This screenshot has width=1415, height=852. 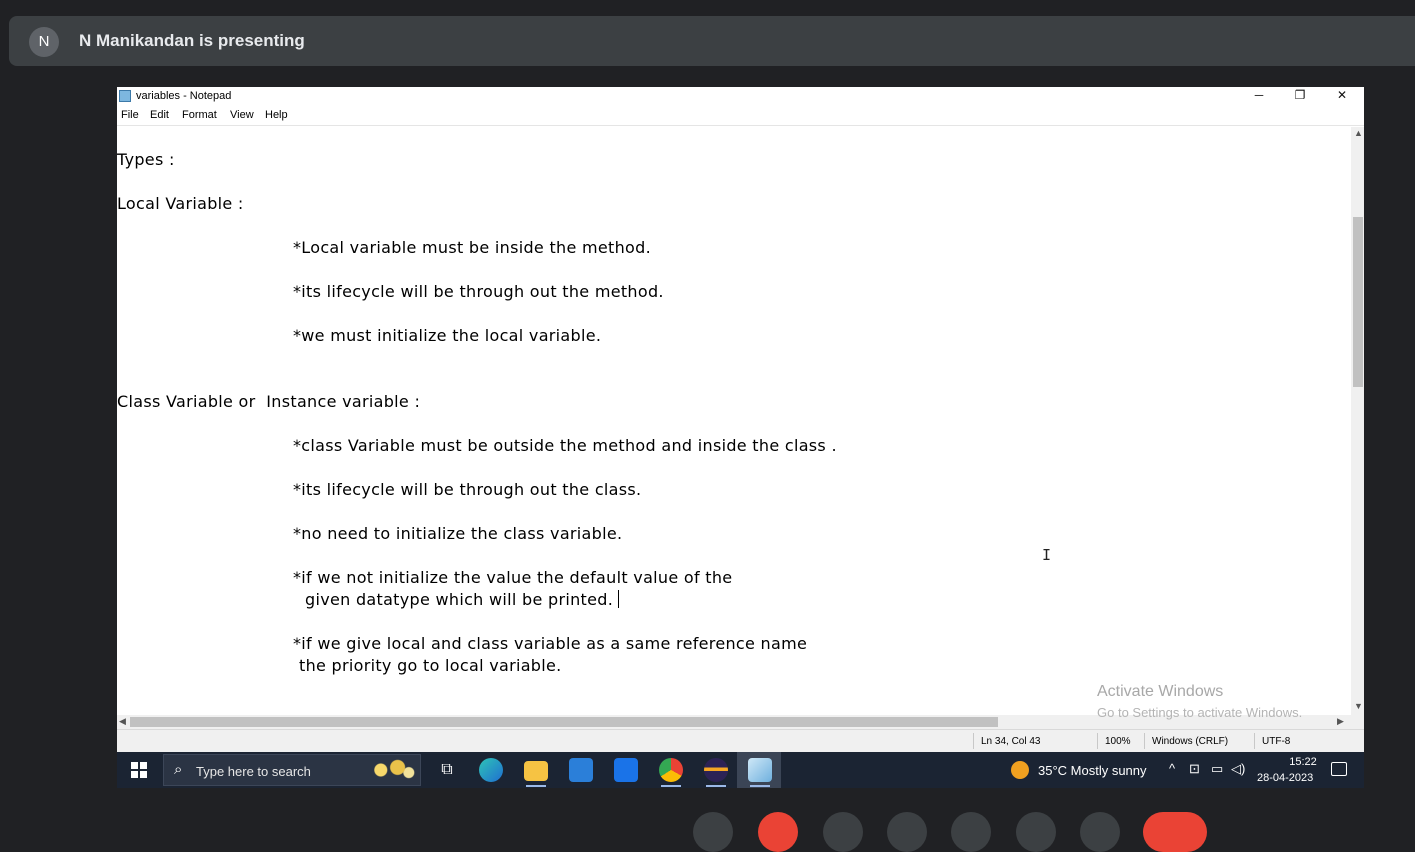 I want to click on presenter-banner: N N Manikandan is presenting, so click(x=712, y=41).